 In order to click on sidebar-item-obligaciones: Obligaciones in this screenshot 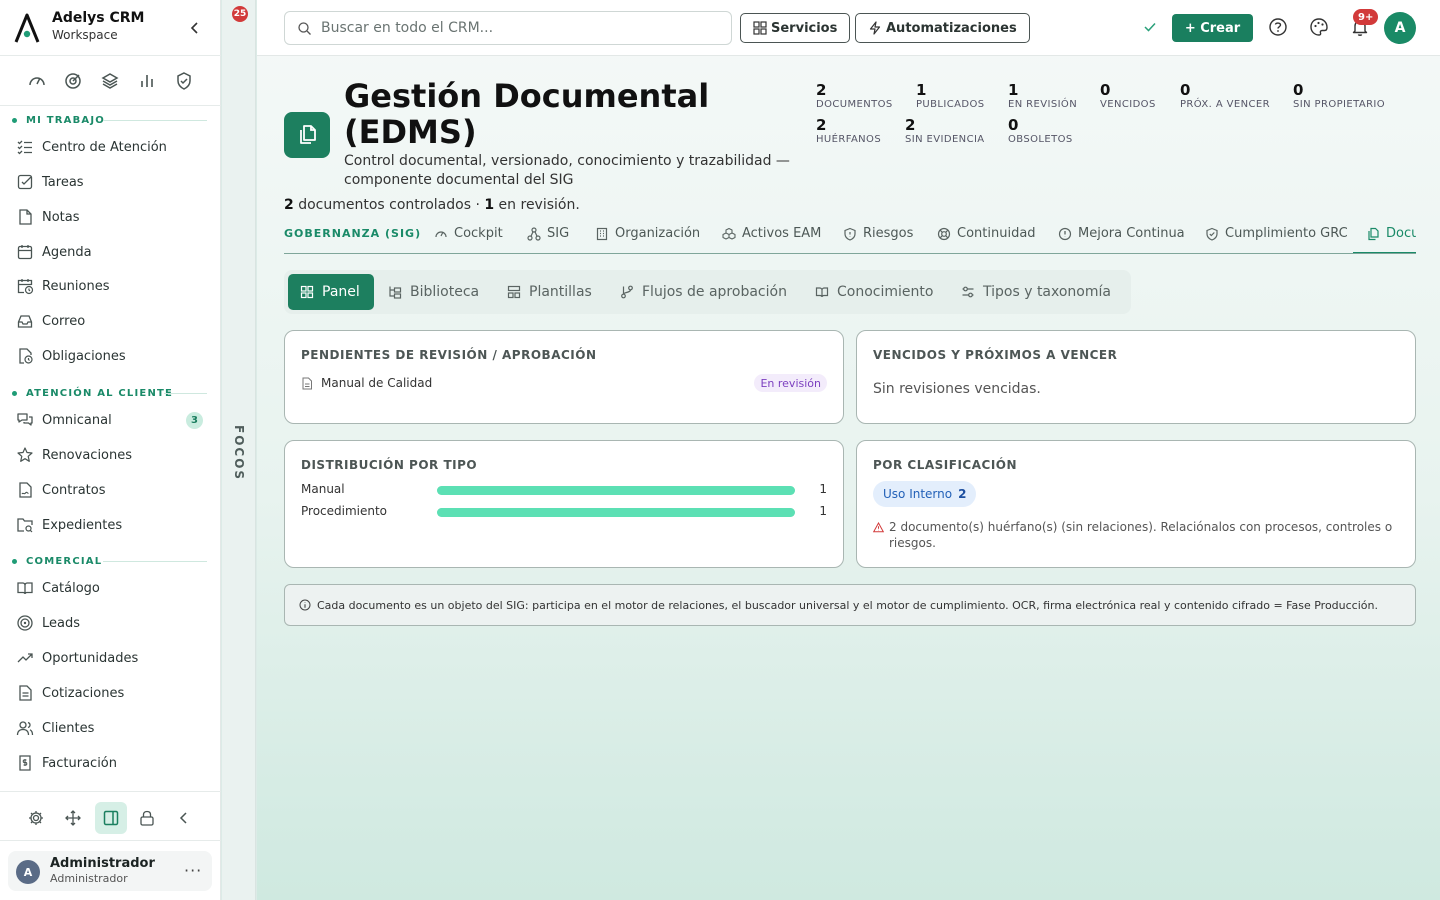, I will do `click(110, 356)`.